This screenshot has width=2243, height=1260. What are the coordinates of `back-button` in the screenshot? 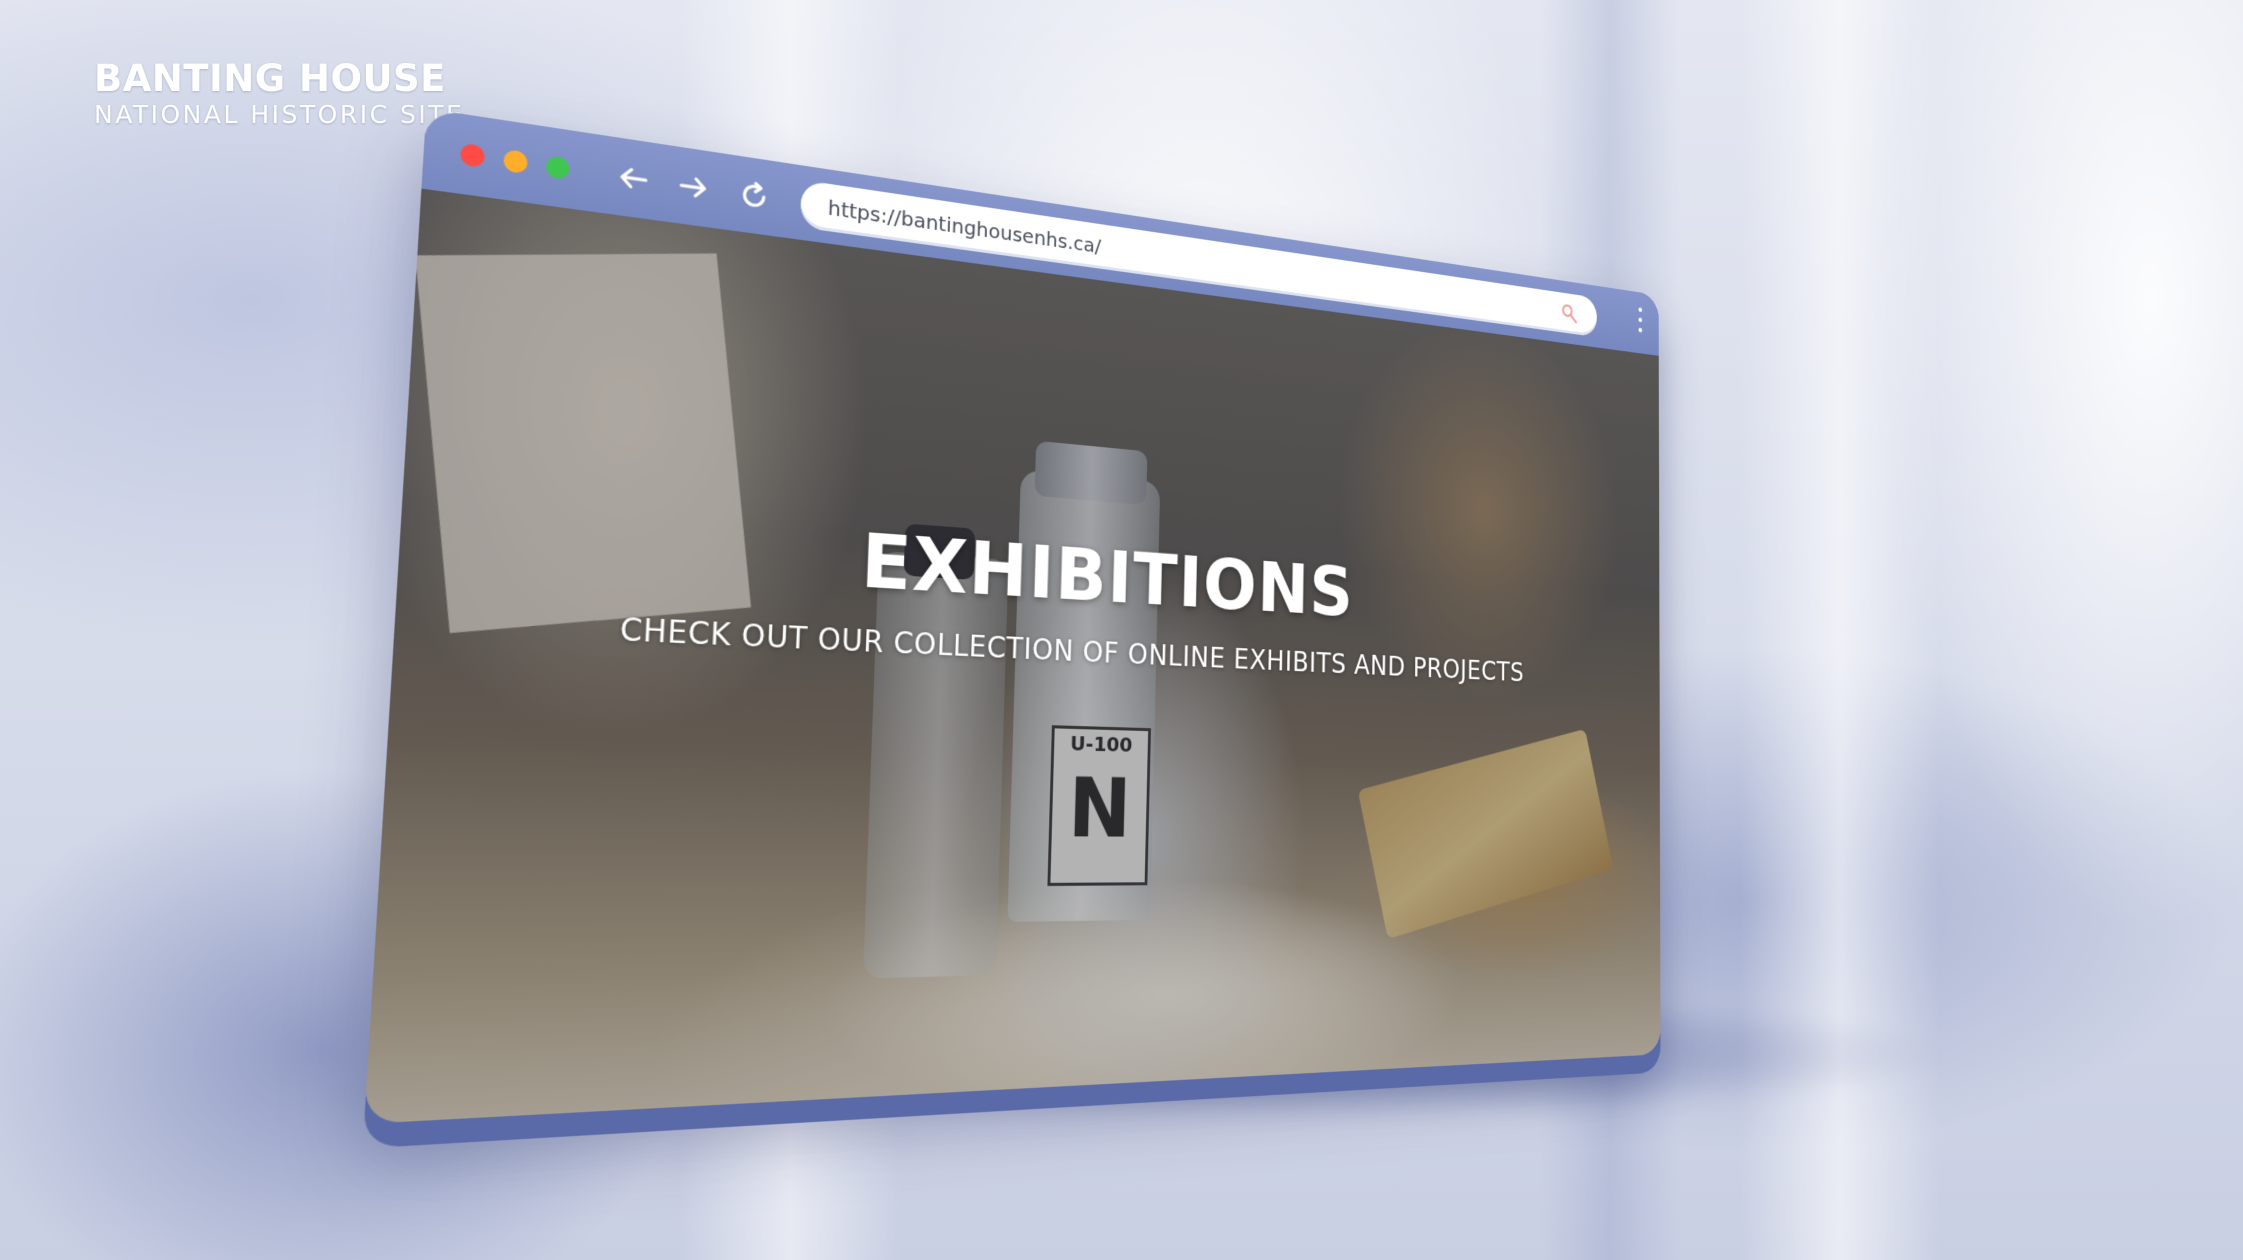 It's located at (633, 178).